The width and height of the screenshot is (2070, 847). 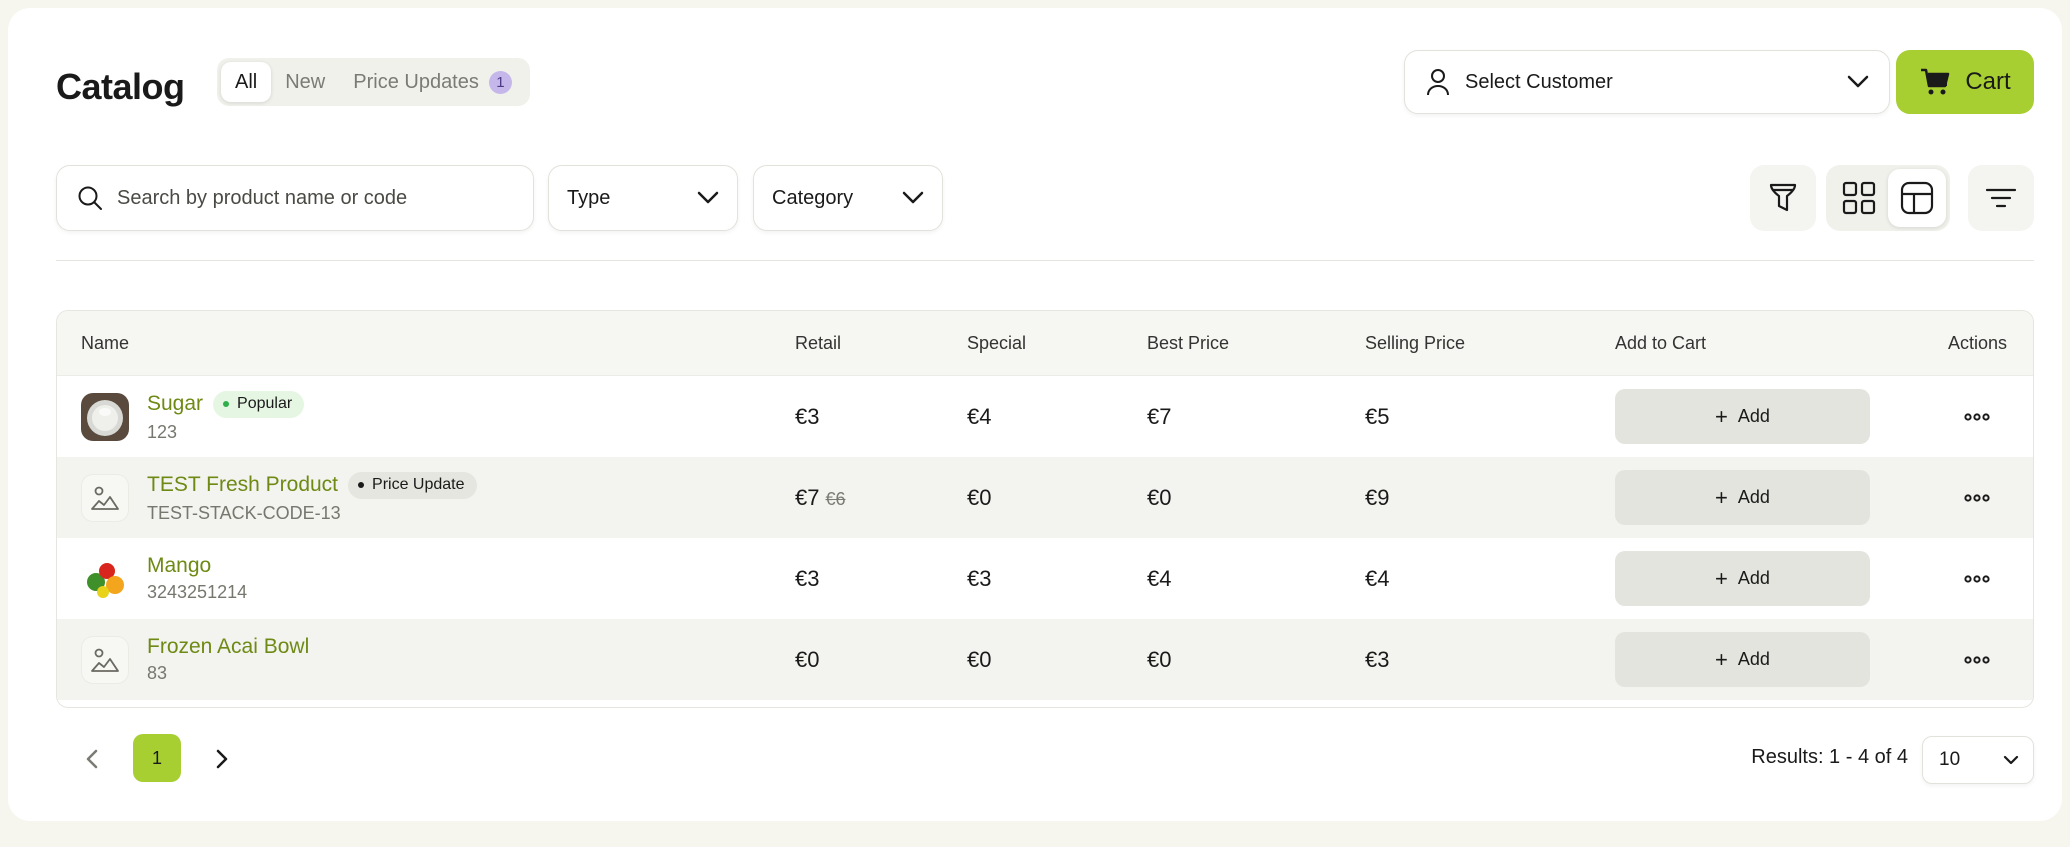 What do you see at coordinates (1935, 81) in the screenshot?
I see `cart-icon` at bounding box center [1935, 81].